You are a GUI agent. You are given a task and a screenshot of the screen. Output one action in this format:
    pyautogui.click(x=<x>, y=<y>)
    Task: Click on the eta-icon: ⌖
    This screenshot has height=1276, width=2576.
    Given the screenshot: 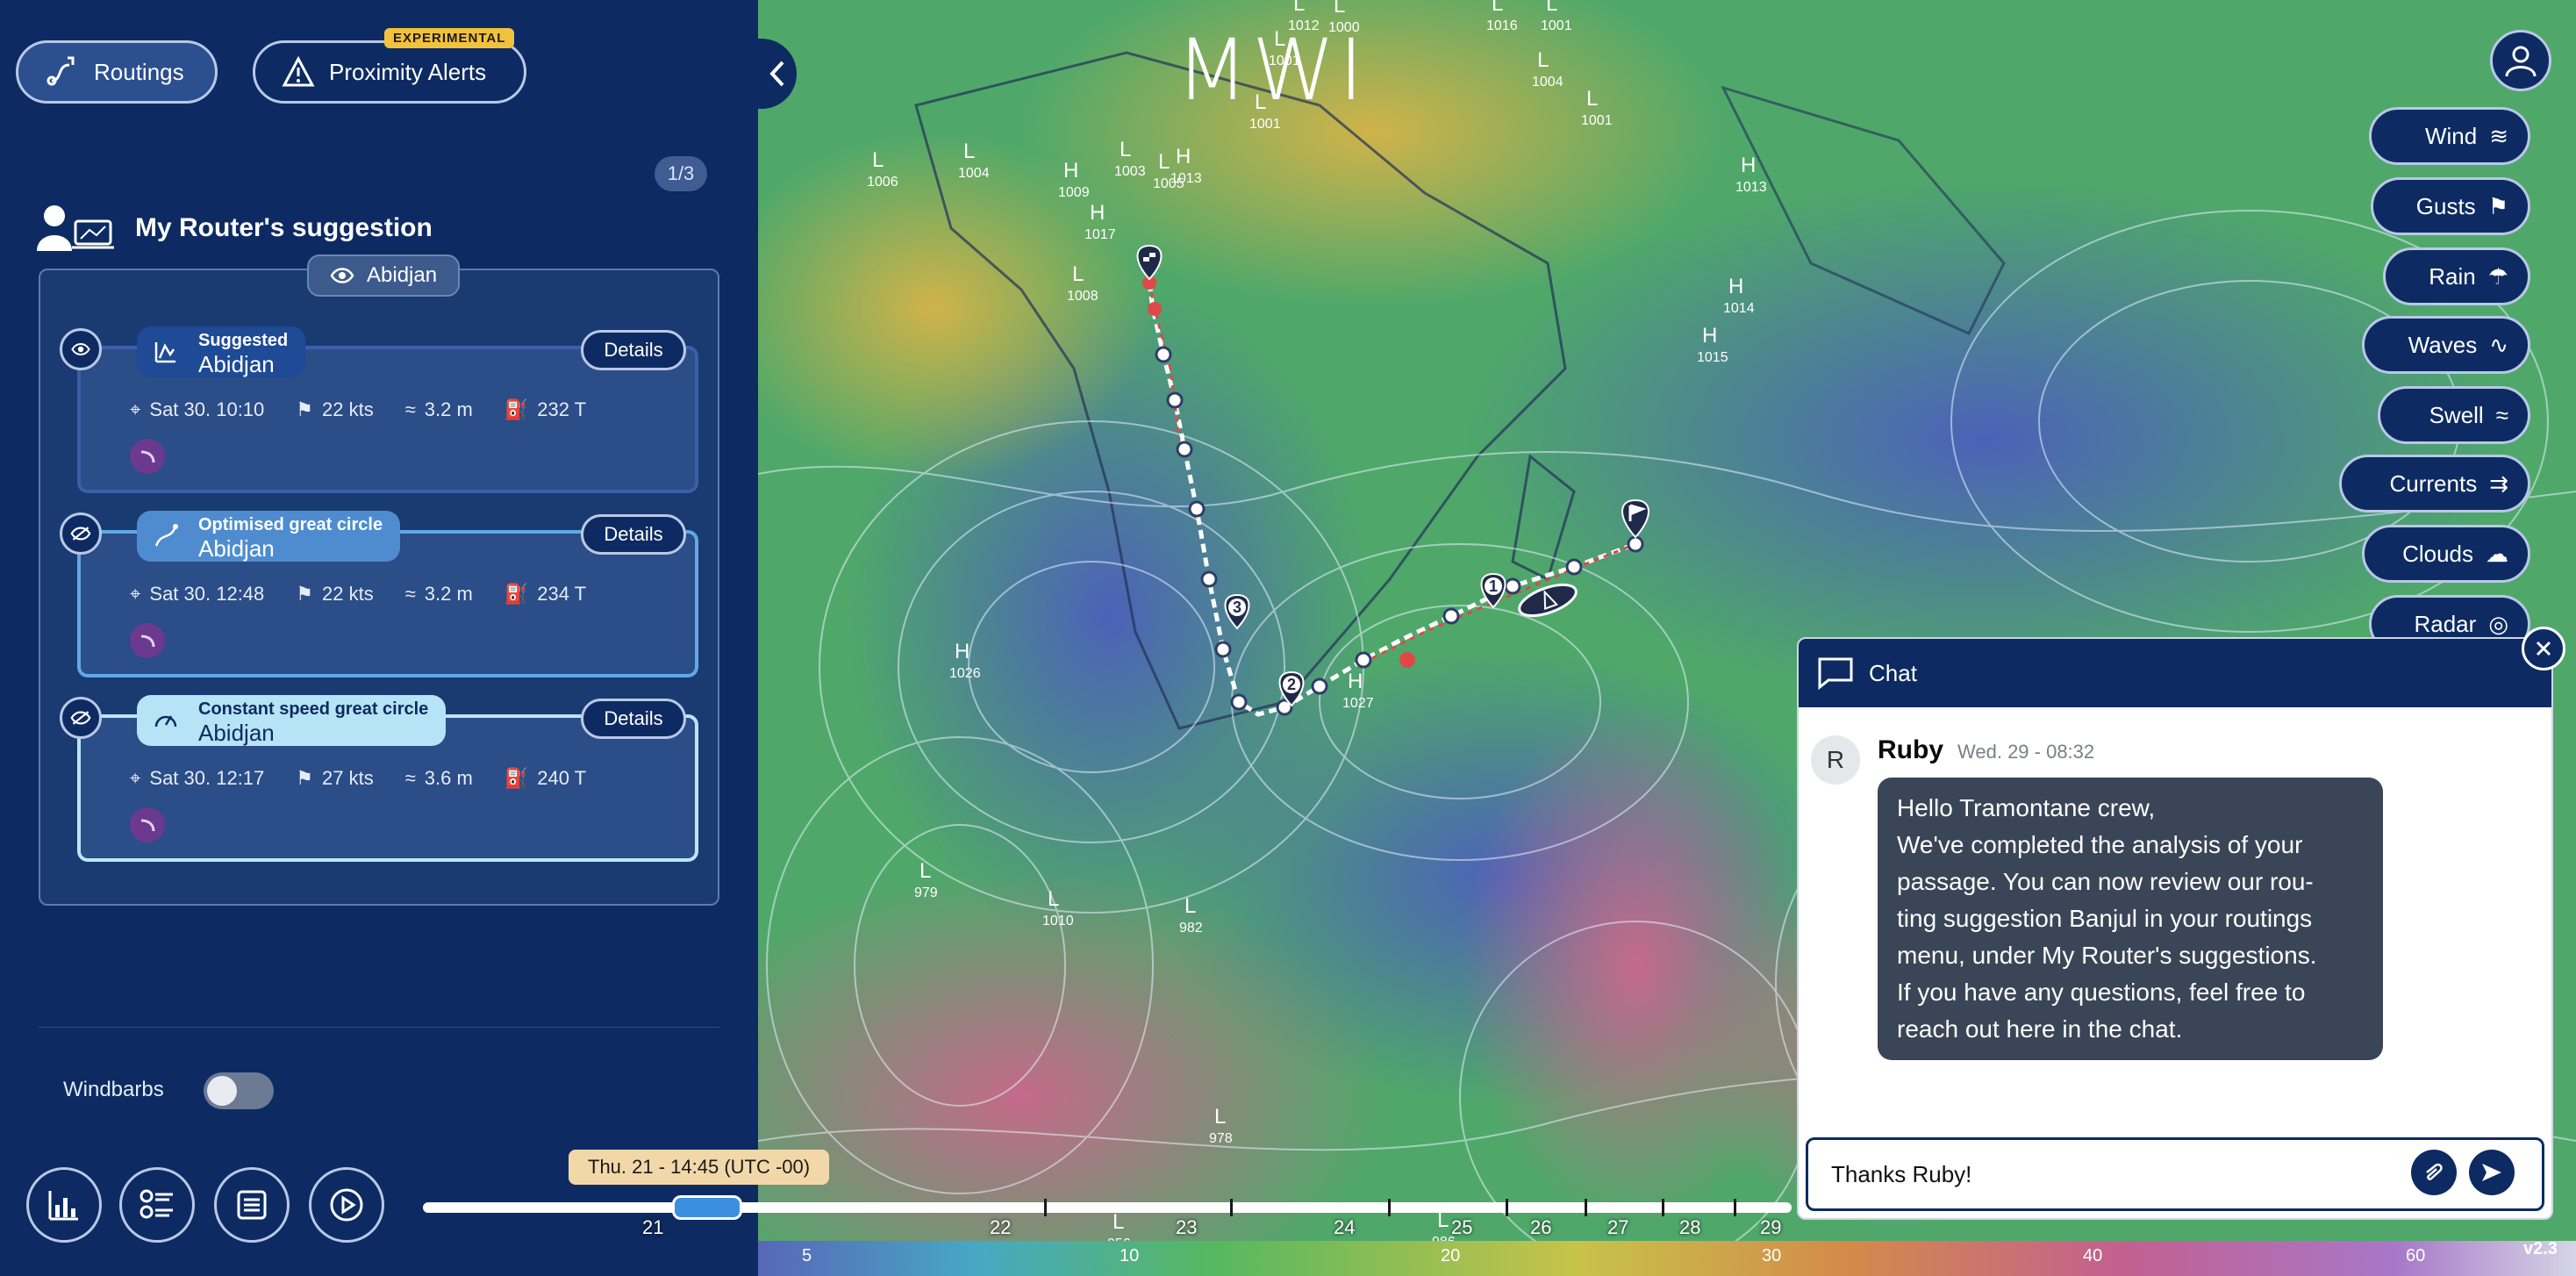 What is the action you would take?
    pyautogui.click(x=135, y=594)
    